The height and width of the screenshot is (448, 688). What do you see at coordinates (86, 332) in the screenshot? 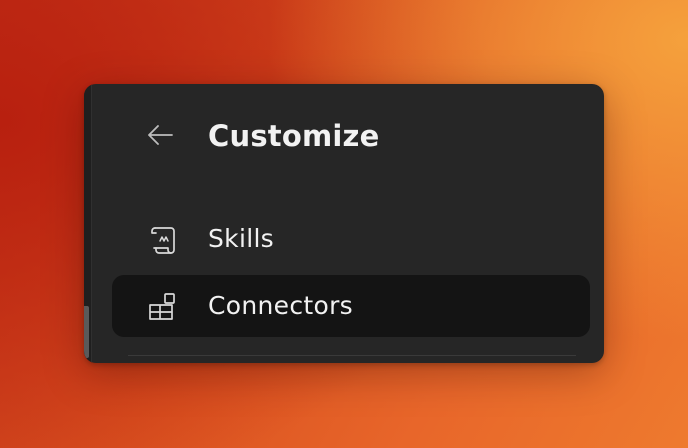
I see `scrollbar-thumb` at bounding box center [86, 332].